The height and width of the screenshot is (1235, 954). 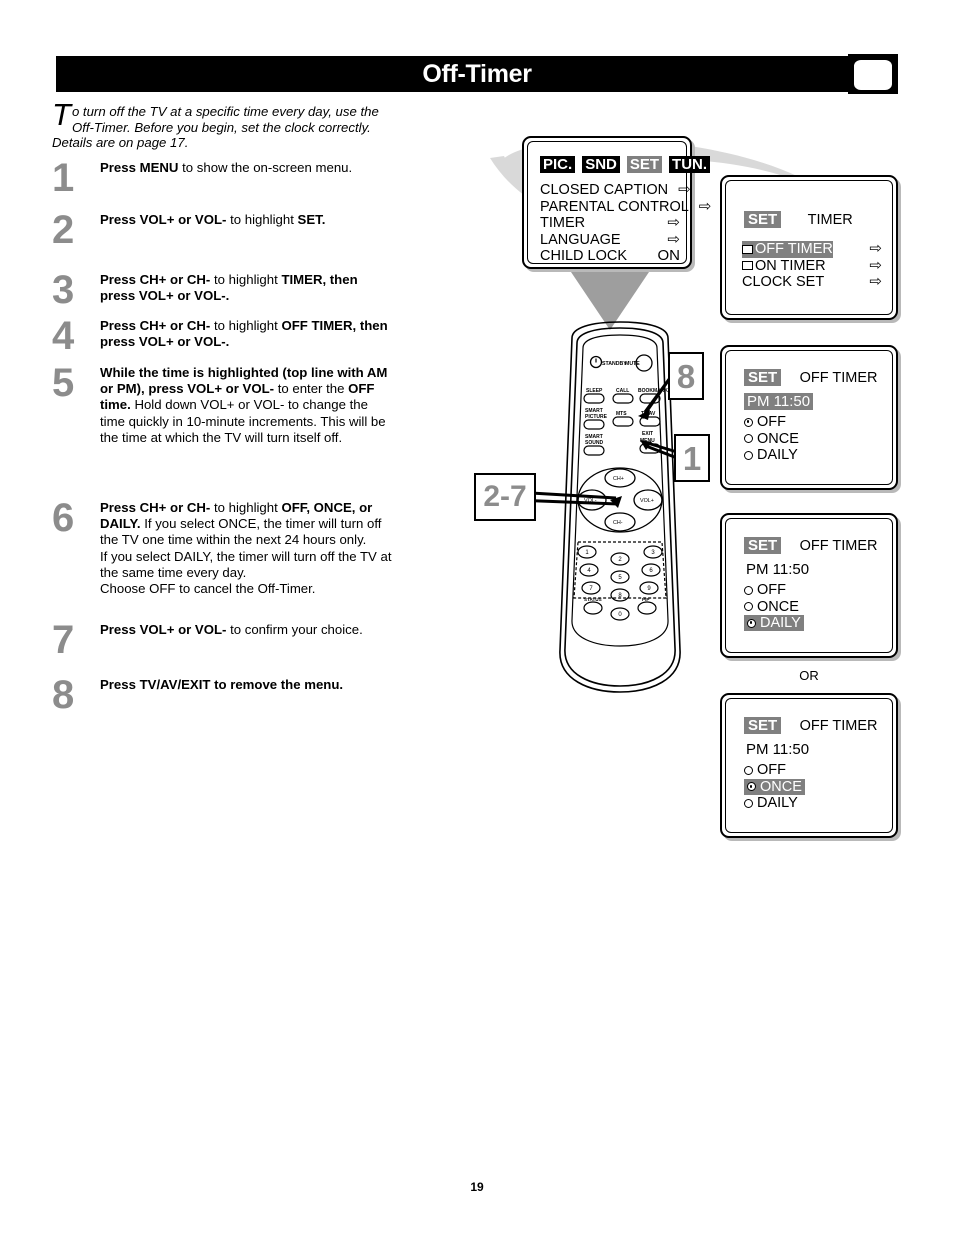 I want to click on intro-dropcap: T, so click(x=61, y=114).